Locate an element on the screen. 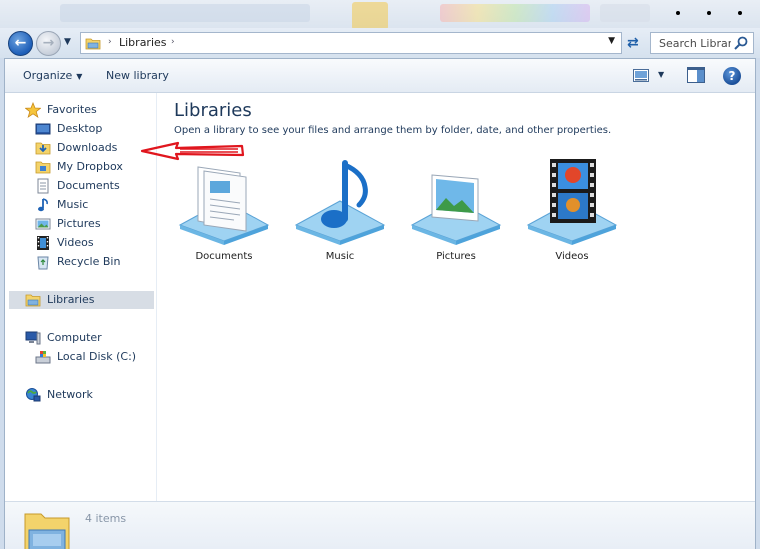 This screenshot has height=549, width=760. nav-item-recycle-bin: Recycle Bin is located at coordinates (95, 262).